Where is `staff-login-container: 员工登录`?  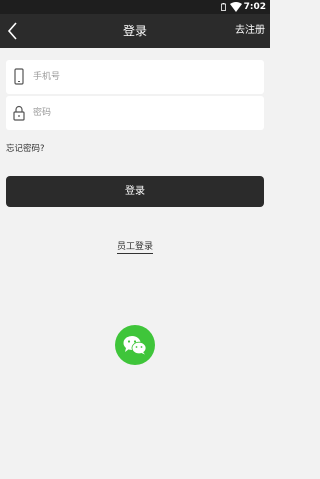
staff-login-container: 员工登录 is located at coordinates (135, 246).